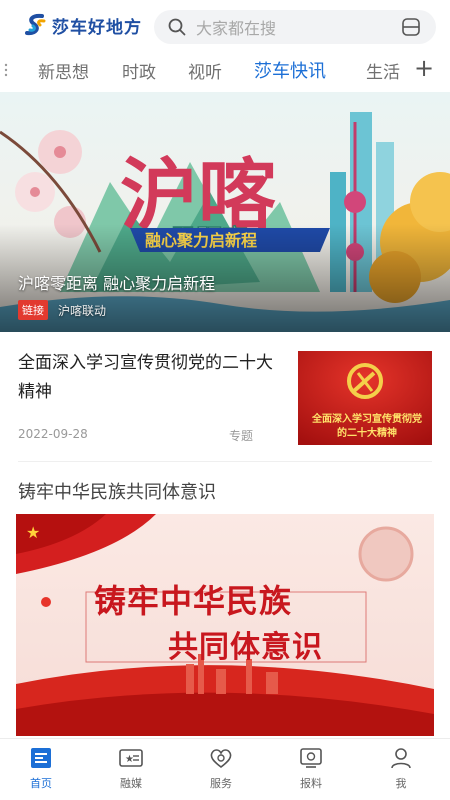  I want to click on nav-profile: 我, so click(401, 768).